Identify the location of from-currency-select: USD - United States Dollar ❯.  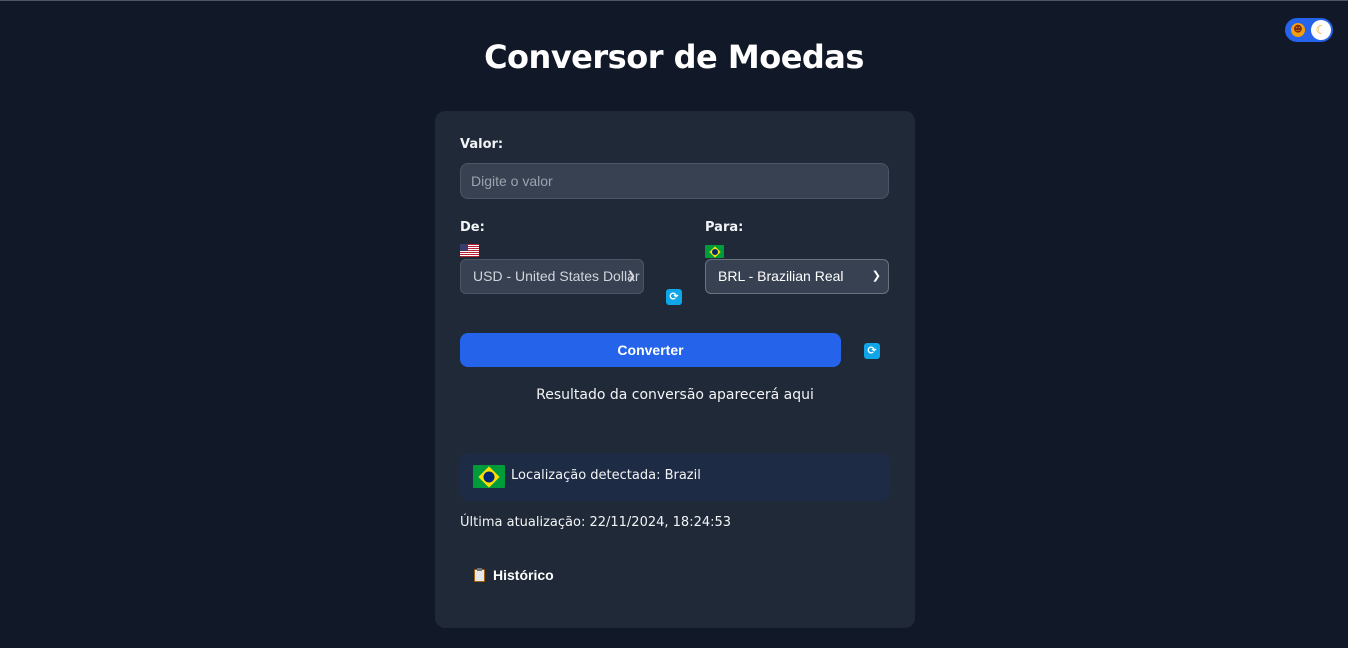
(552, 276).